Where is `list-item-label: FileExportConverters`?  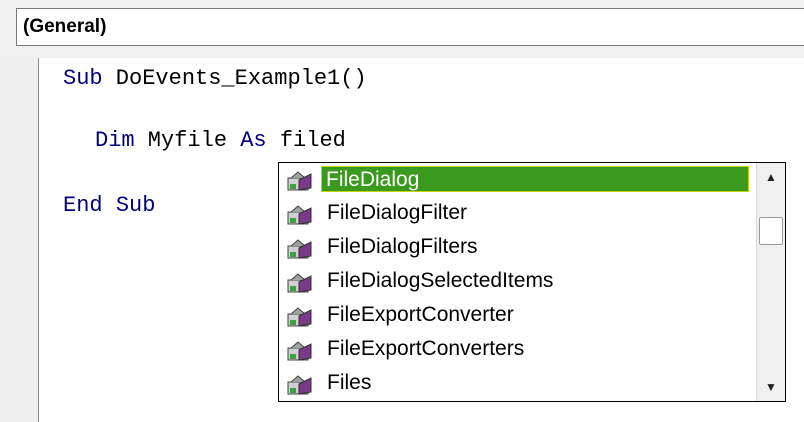 list-item-label: FileExportConverters is located at coordinates (426, 348).